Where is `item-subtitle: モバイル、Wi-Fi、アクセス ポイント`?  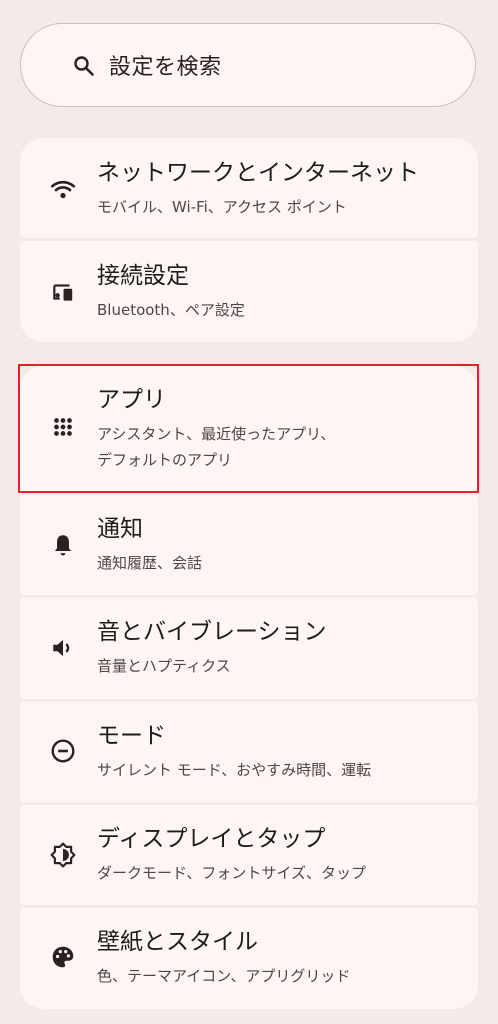
item-subtitle: モバイル、Wi-Fi、アクセス ポイント is located at coordinates (222, 207).